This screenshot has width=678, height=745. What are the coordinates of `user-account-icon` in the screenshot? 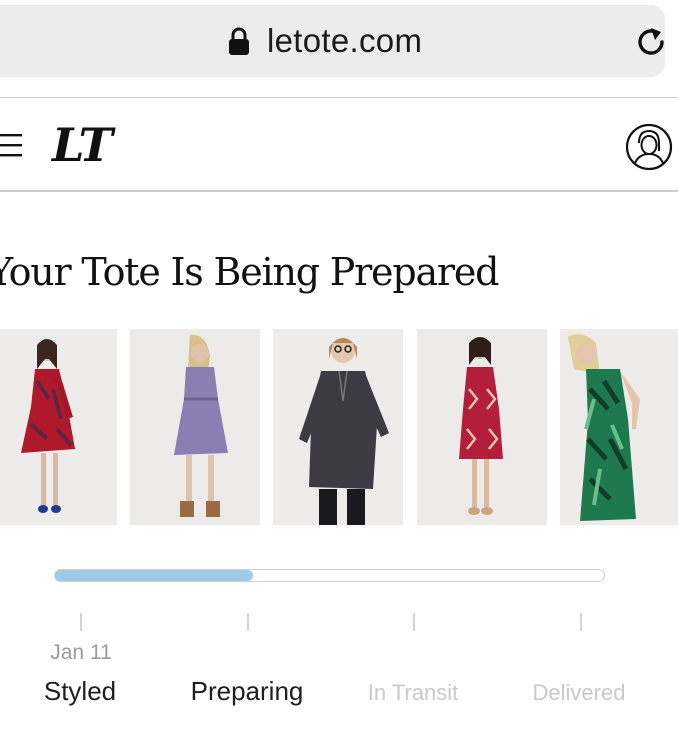 It's located at (649, 147).